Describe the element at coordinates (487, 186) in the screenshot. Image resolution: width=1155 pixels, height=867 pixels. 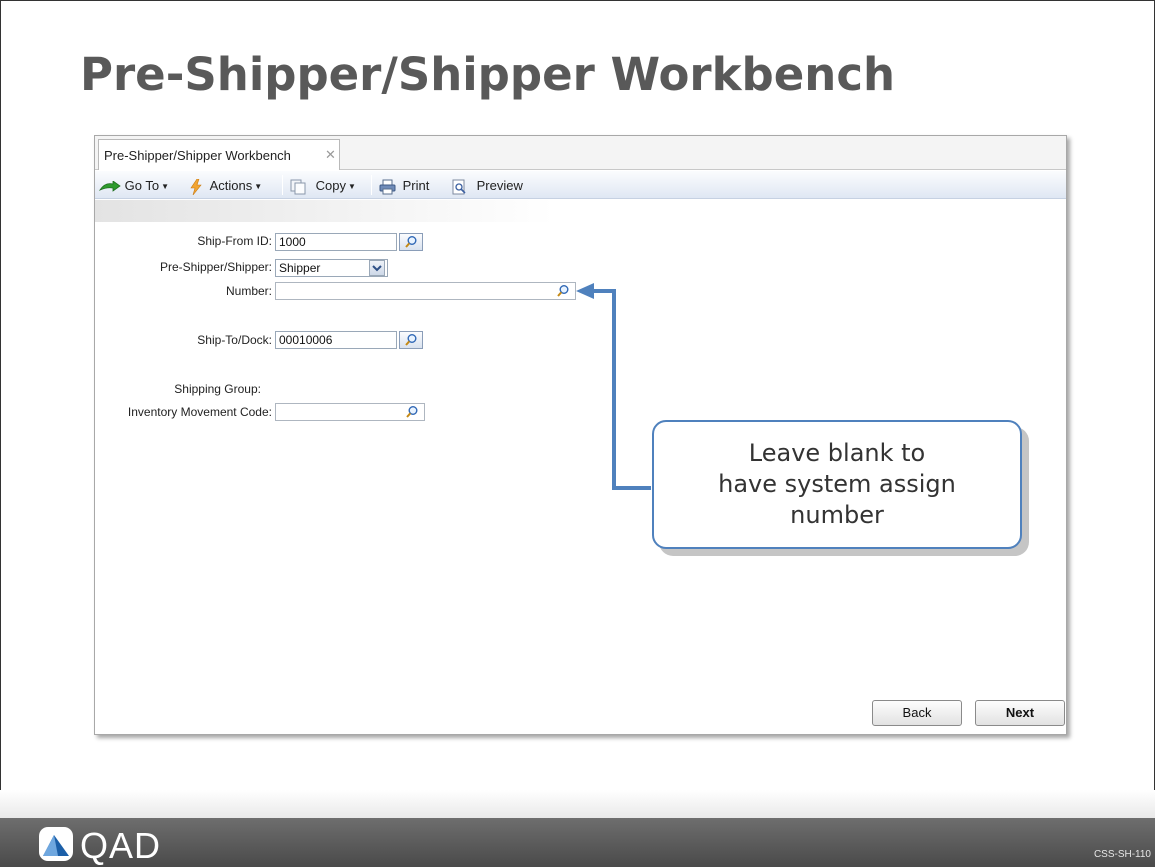
I see `preview-button: Preview` at that location.